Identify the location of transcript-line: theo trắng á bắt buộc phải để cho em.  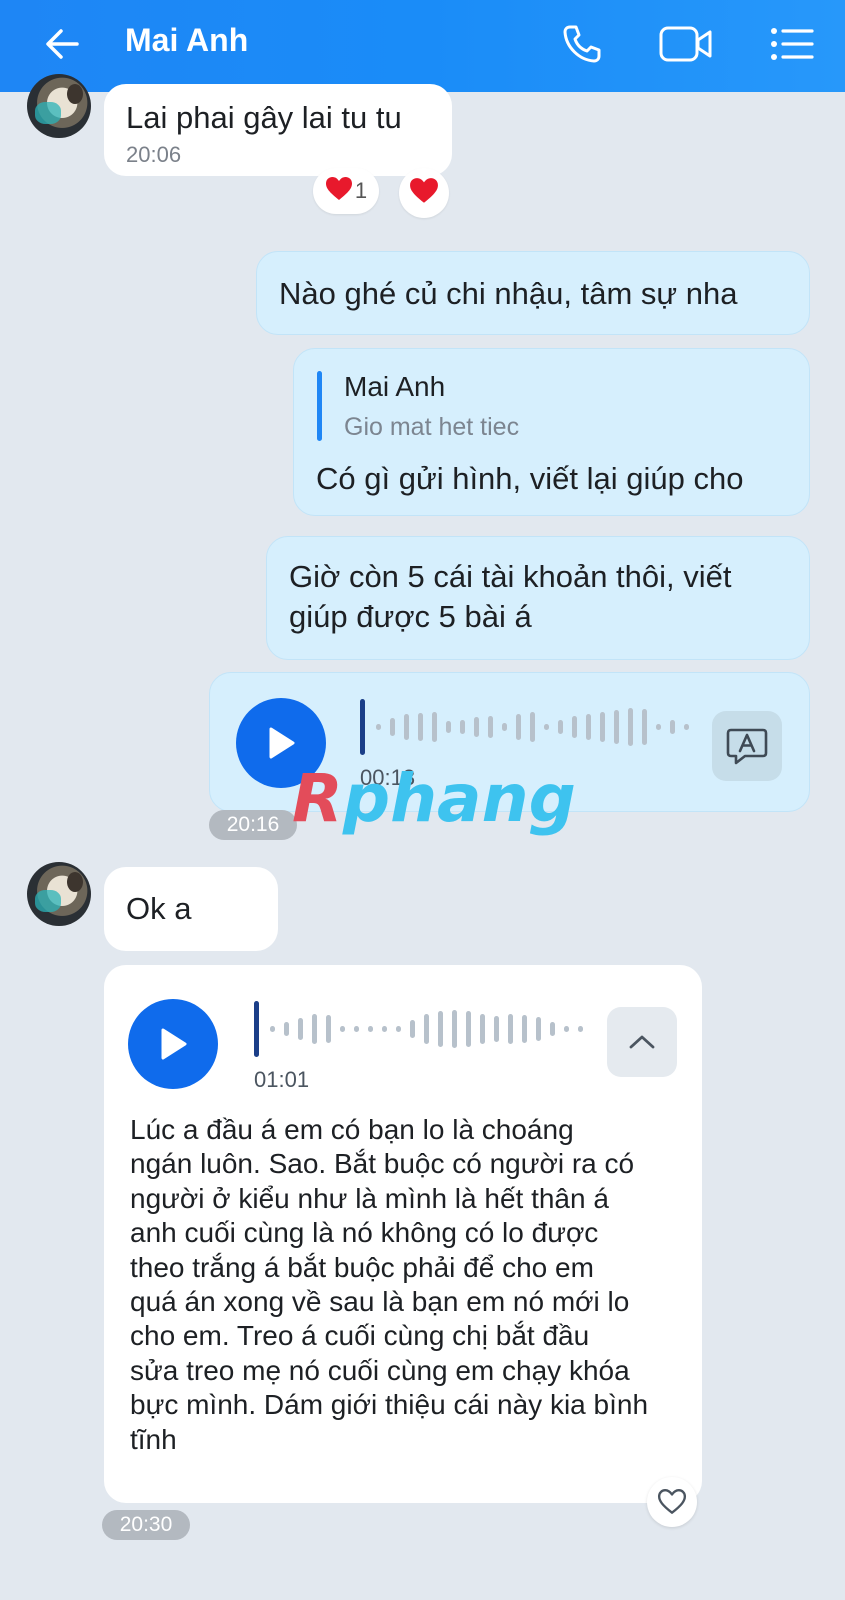
(362, 1267).